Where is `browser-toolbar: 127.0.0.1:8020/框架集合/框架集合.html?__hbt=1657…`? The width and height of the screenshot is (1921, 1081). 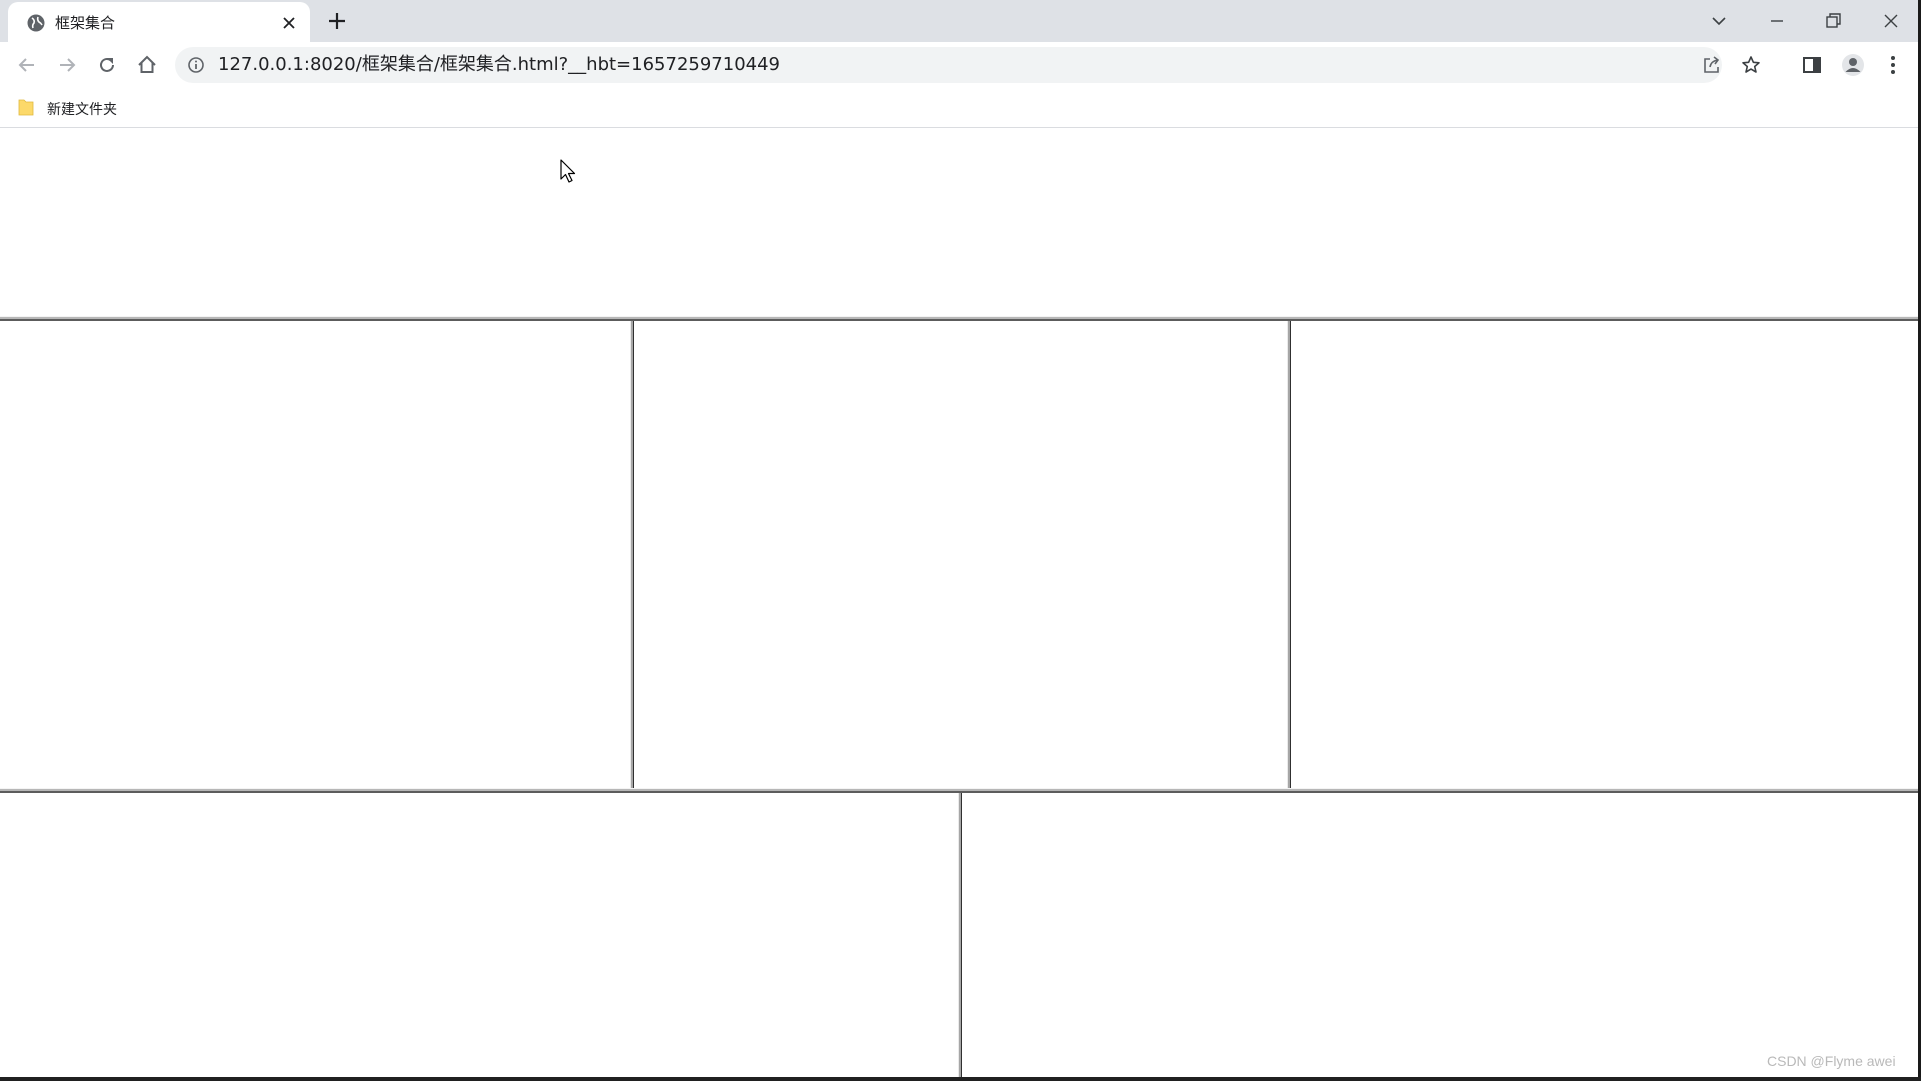 browser-toolbar: 127.0.0.1:8020/框架集合/框架集合.html?__hbt=1657… is located at coordinates (960, 65).